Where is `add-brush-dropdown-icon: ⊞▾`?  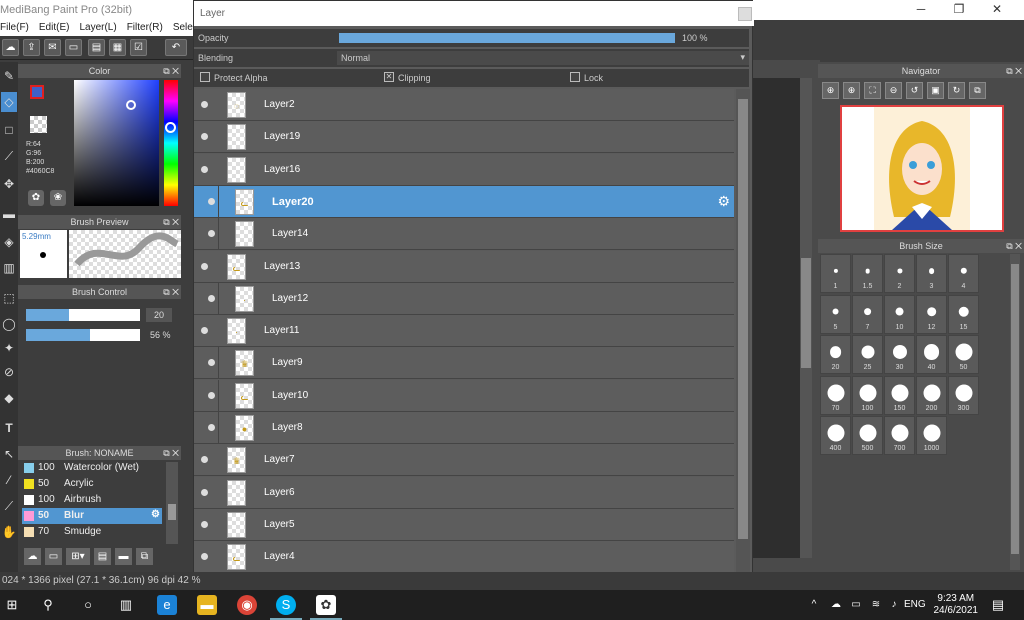 add-brush-dropdown-icon: ⊞▾ is located at coordinates (78, 556).